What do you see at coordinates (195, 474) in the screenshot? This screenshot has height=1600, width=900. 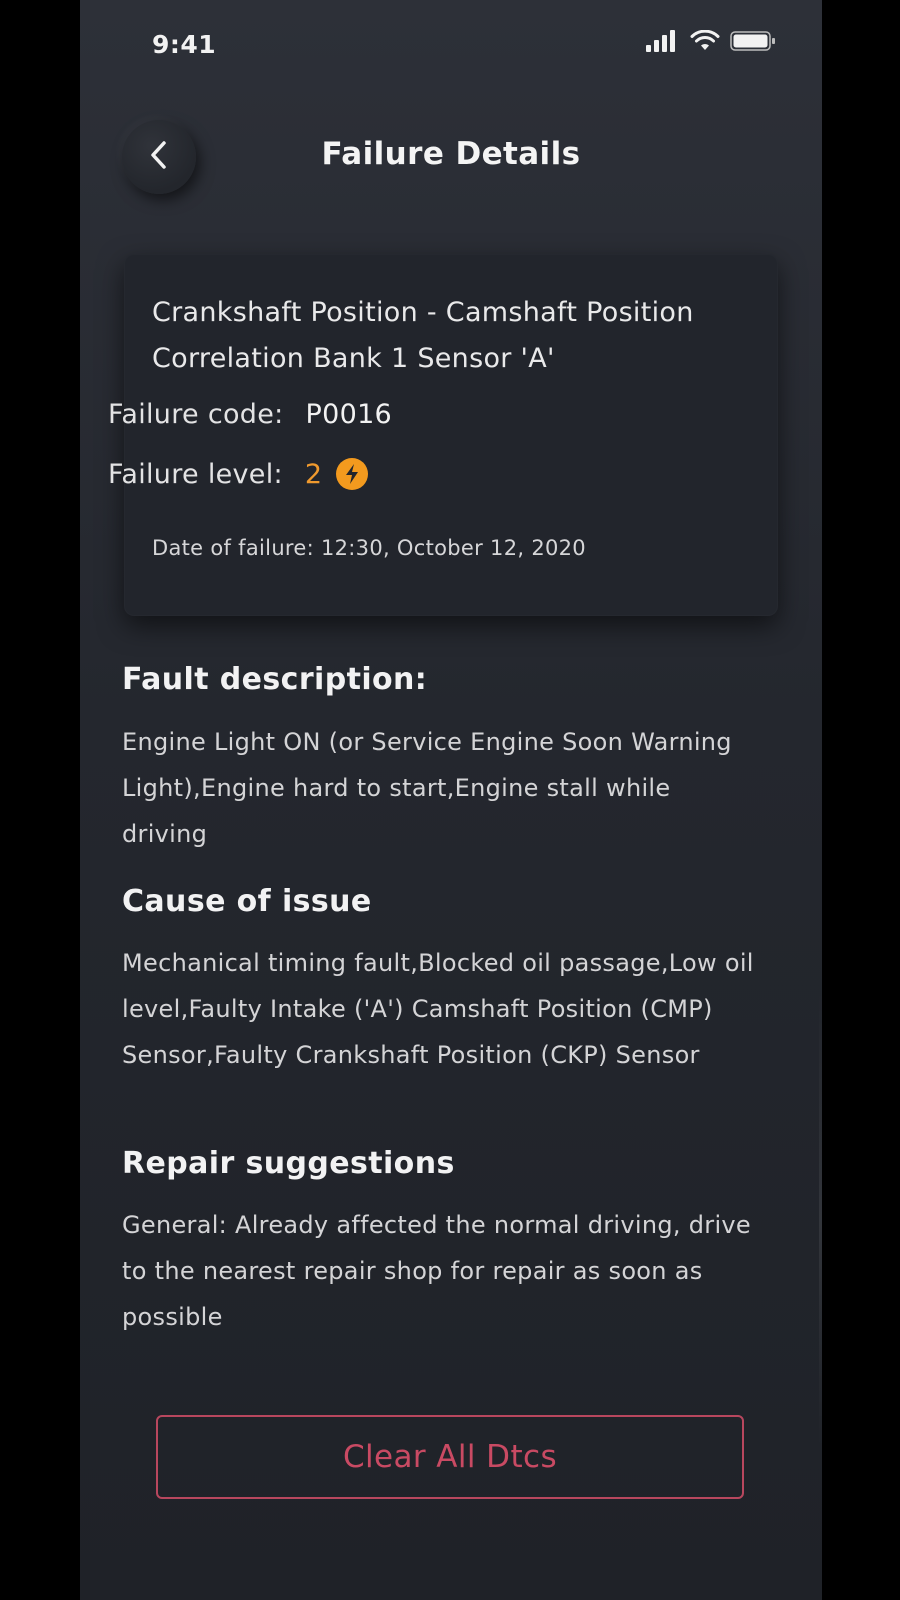 I see `failure-level-label: Failure level:` at bounding box center [195, 474].